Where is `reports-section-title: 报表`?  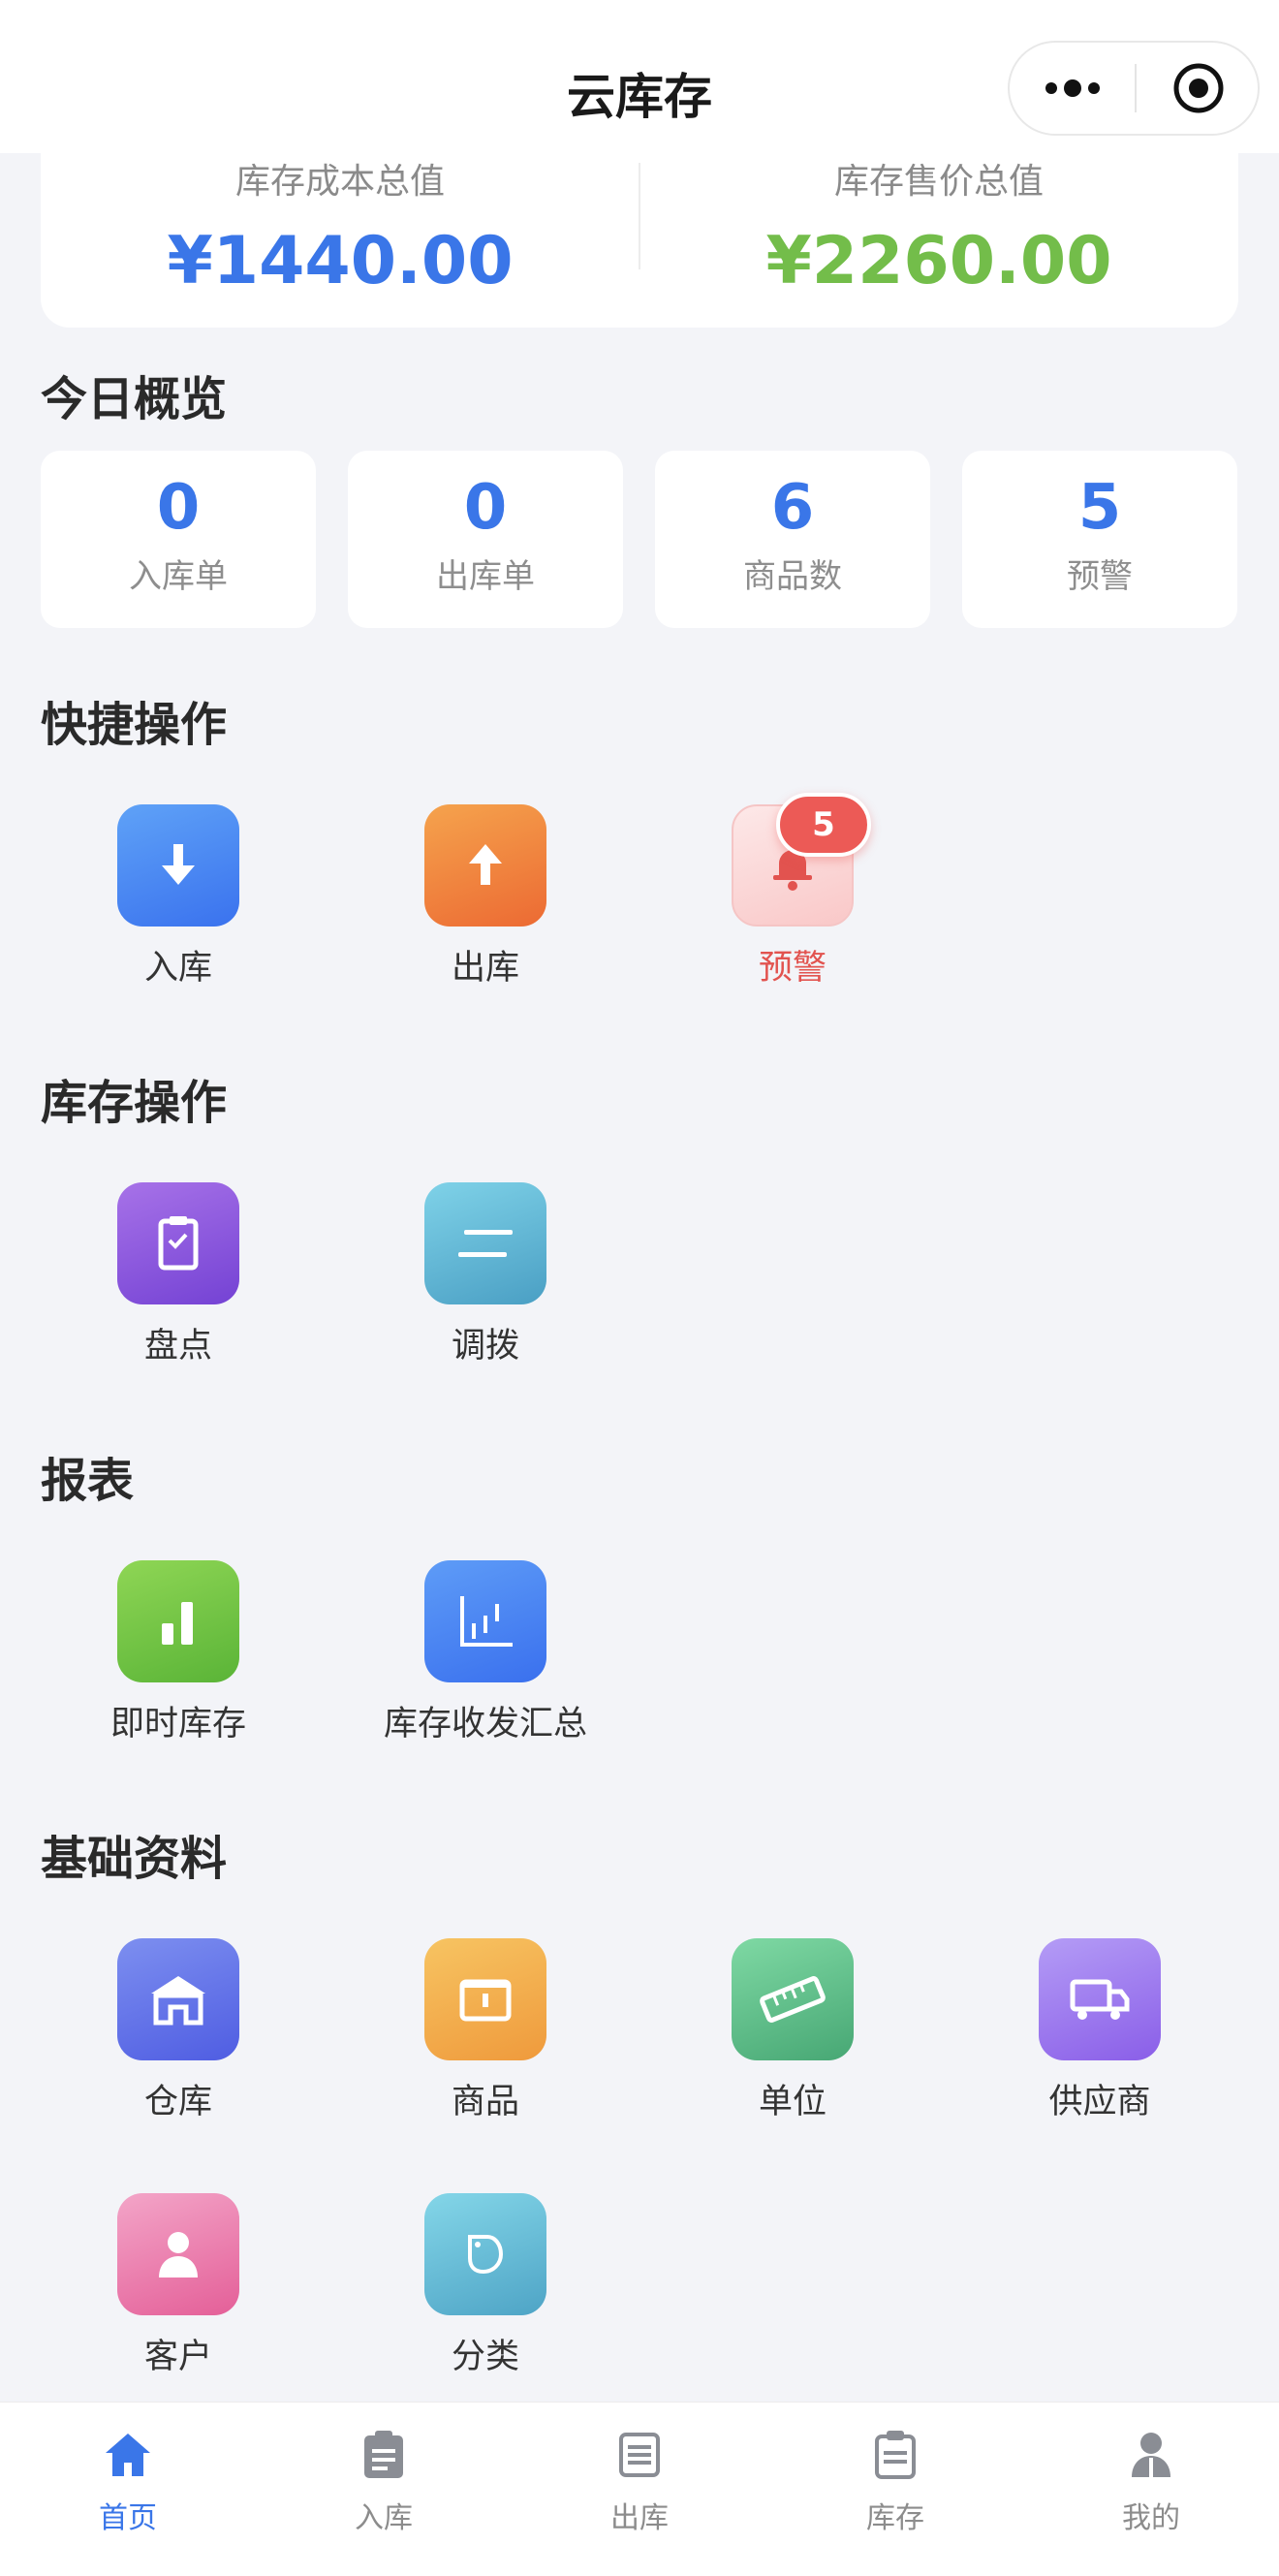 reports-section-title: 报表 is located at coordinates (88, 1481).